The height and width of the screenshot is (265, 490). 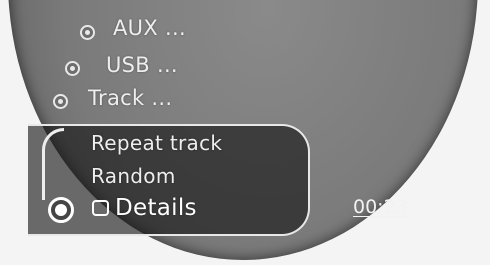 What do you see at coordinates (156, 208) in the screenshot?
I see `submenu-item-label: Details` at bounding box center [156, 208].